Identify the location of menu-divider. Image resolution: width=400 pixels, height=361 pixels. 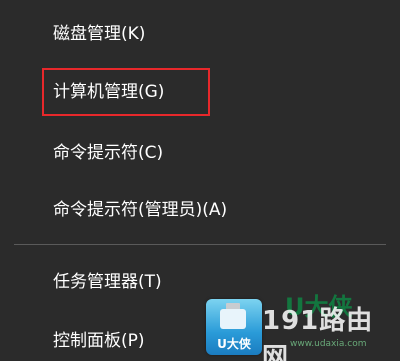
(200, 244).